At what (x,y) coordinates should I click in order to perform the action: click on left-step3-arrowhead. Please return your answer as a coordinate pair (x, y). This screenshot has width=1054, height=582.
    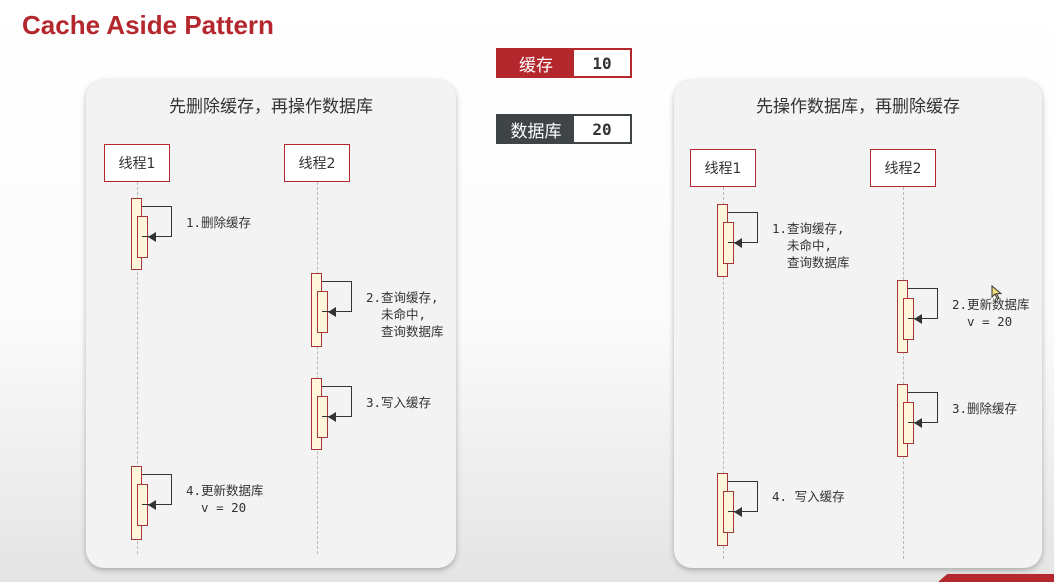
    Looking at the image, I should click on (332, 417).